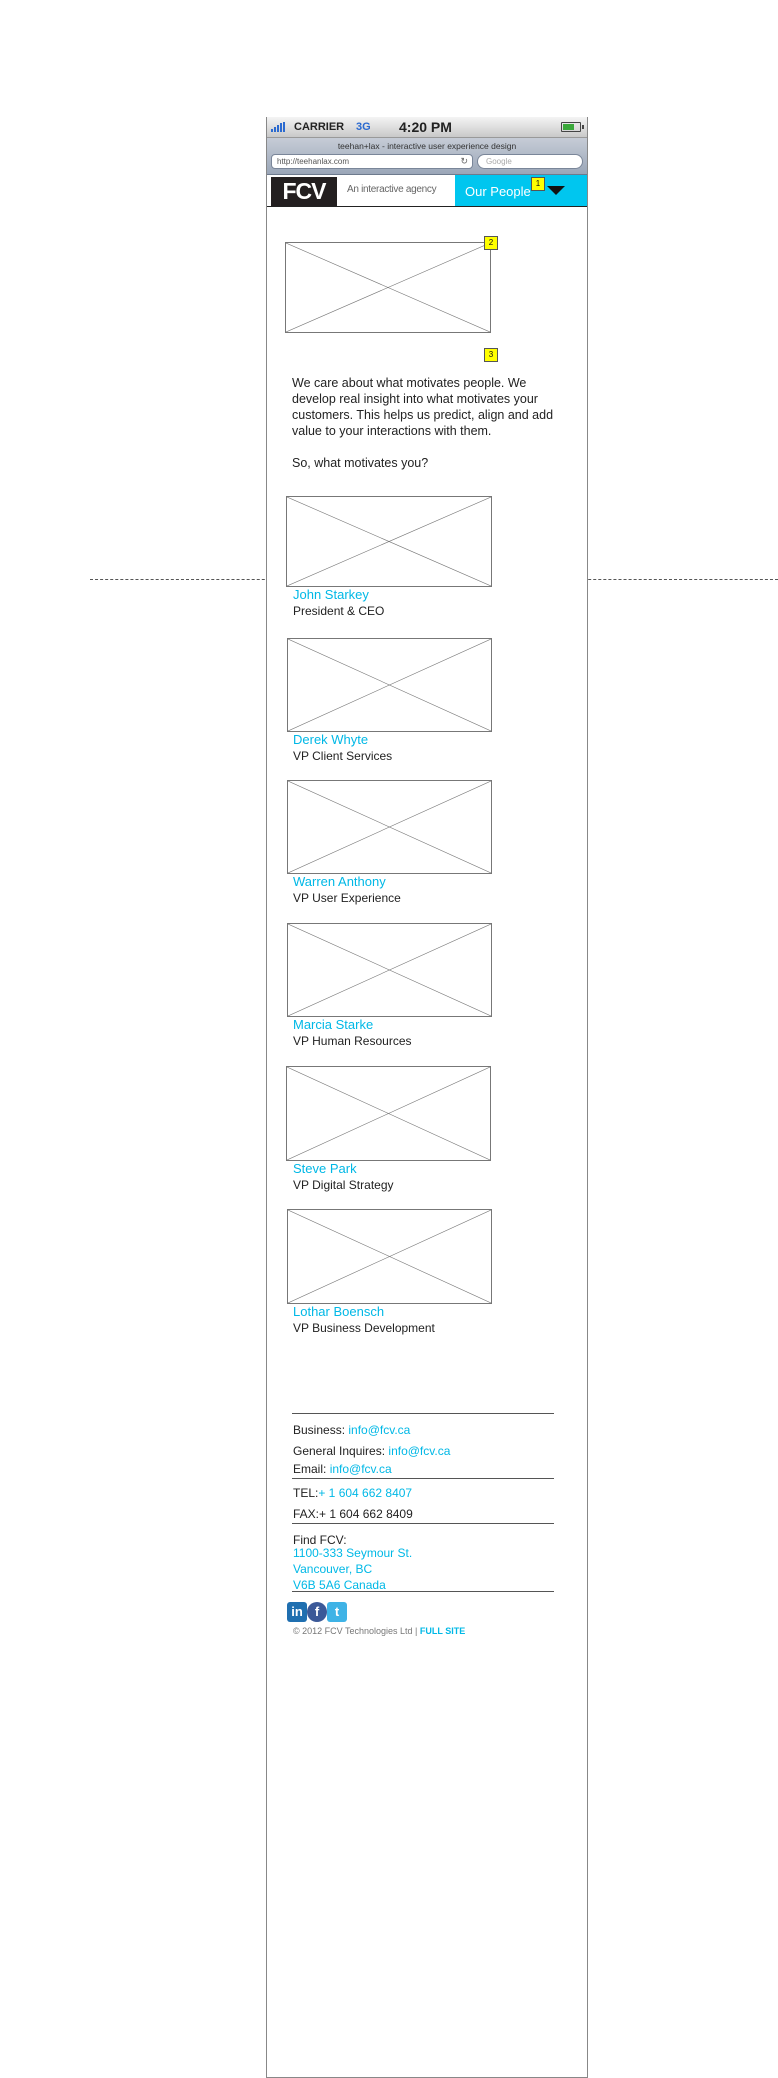 This screenshot has height=2078, width=778. Describe the element at coordinates (538, 184) in the screenshot. I see `annotation-marker: 1` at that location.